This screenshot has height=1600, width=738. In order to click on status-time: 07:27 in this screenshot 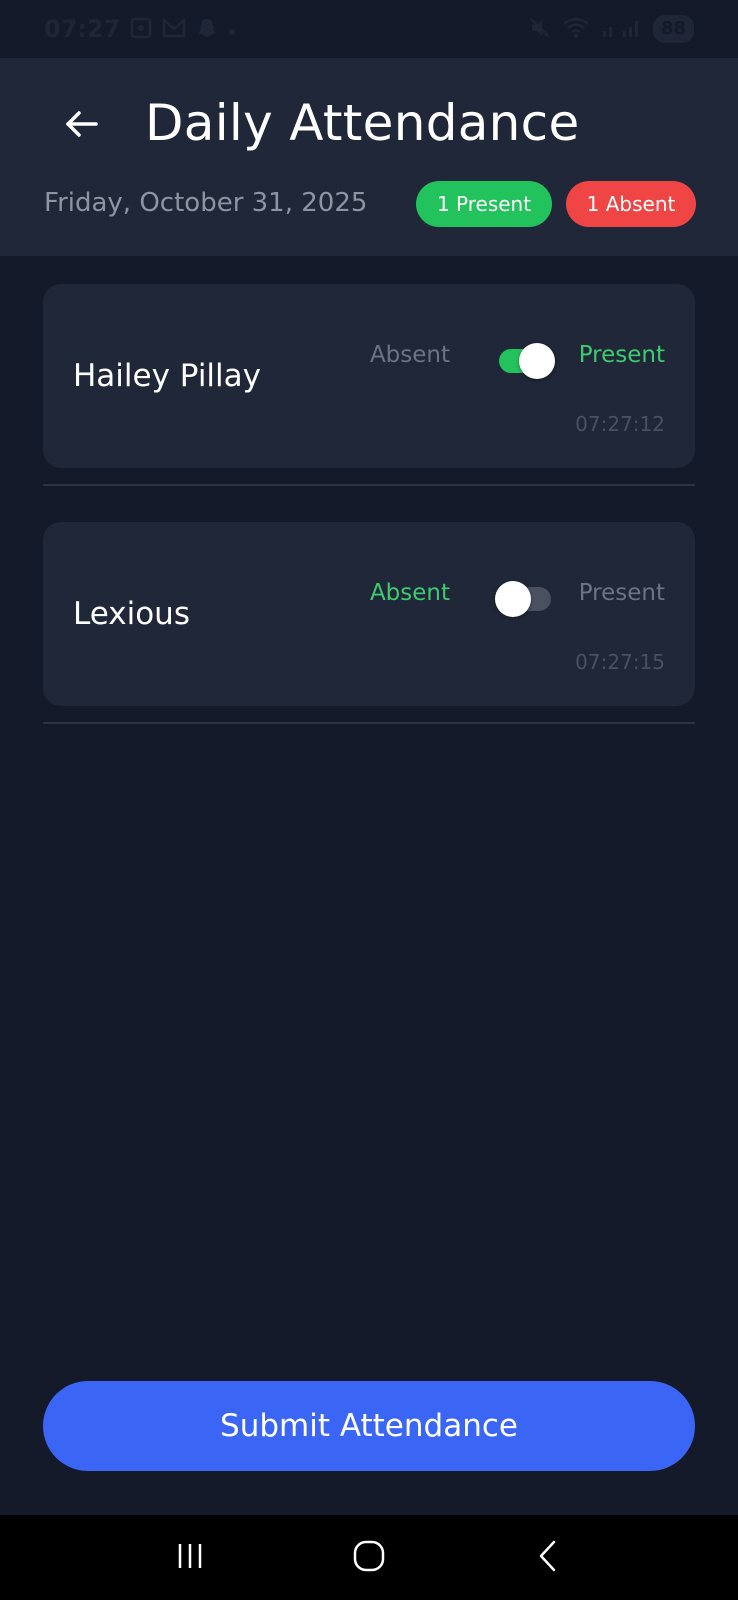, I will do `click(82, 29)`.